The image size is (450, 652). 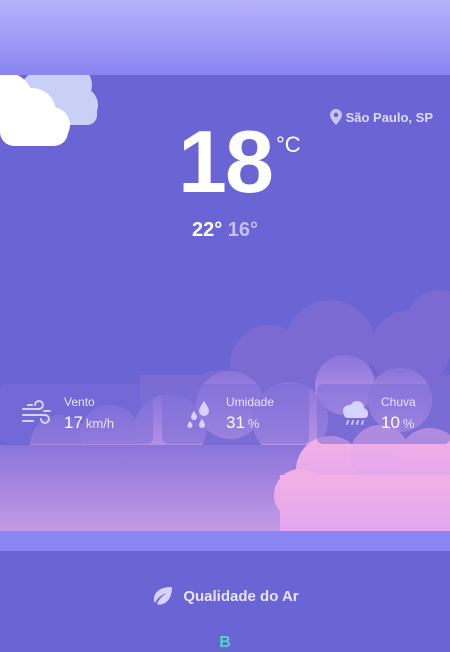 I want to click on wind-unit: km/h, so click(x=100, y=423).